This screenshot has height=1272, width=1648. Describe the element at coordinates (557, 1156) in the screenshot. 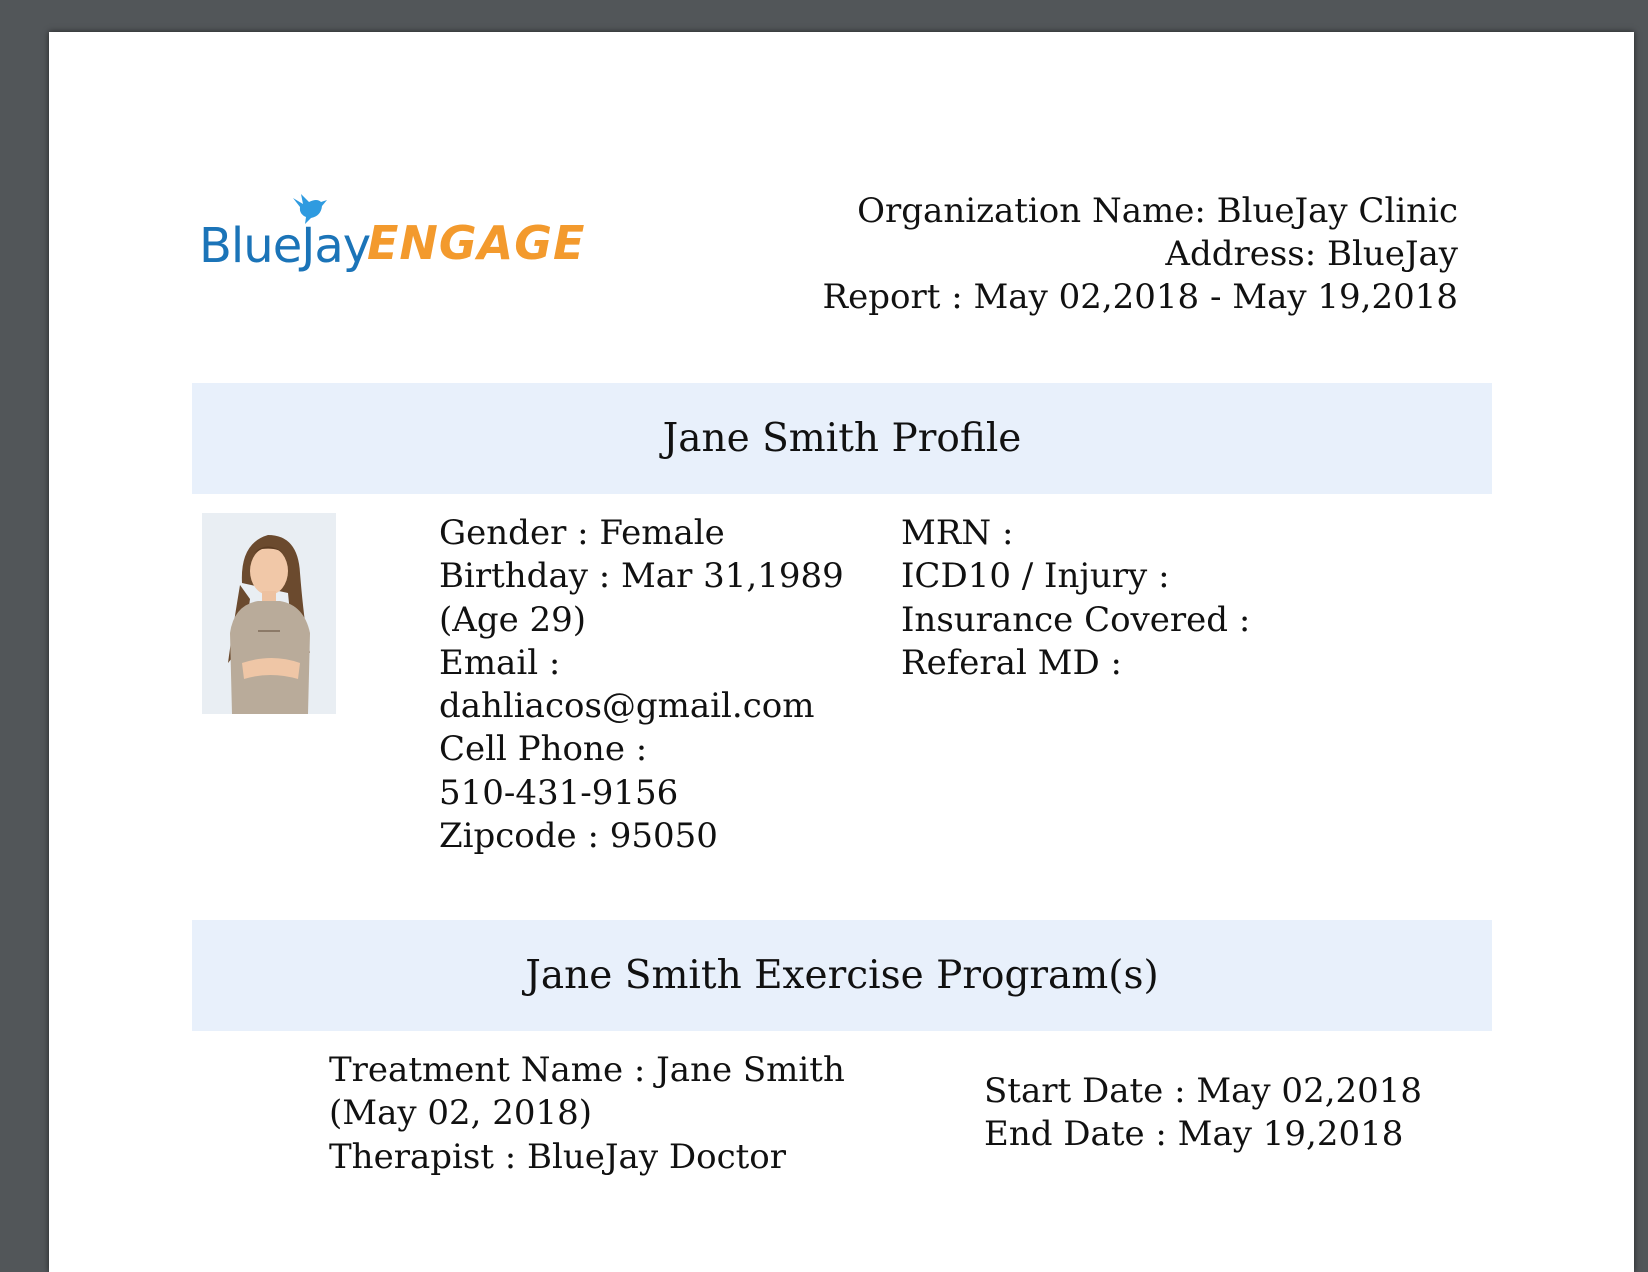

I see `therapist-field: Therapist : BlueJay Doctor` at that location.